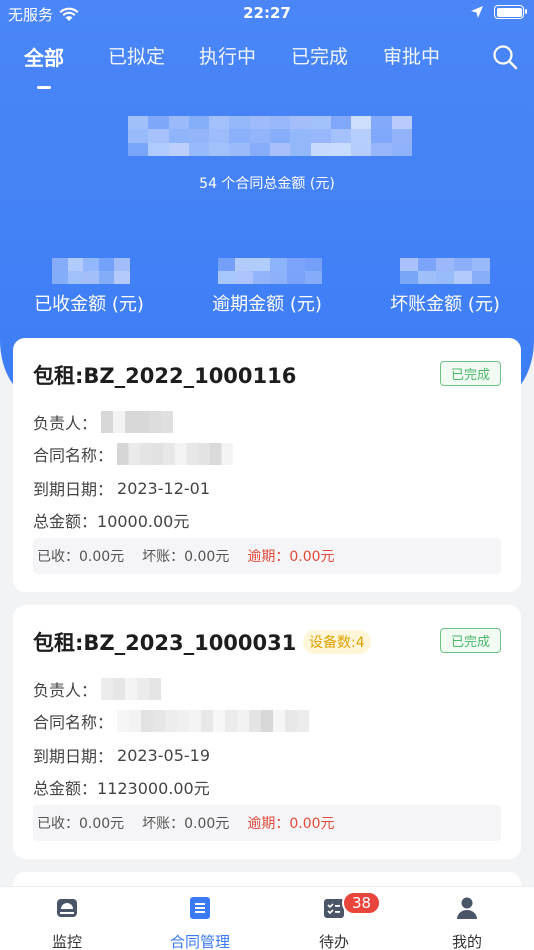 This screenshot has width=534, height=950. What do you see at coordinates (89, 304) in the screenshot?
I see `received-amount-label: 已收金额 (元)` at bounding box center [89, 304].